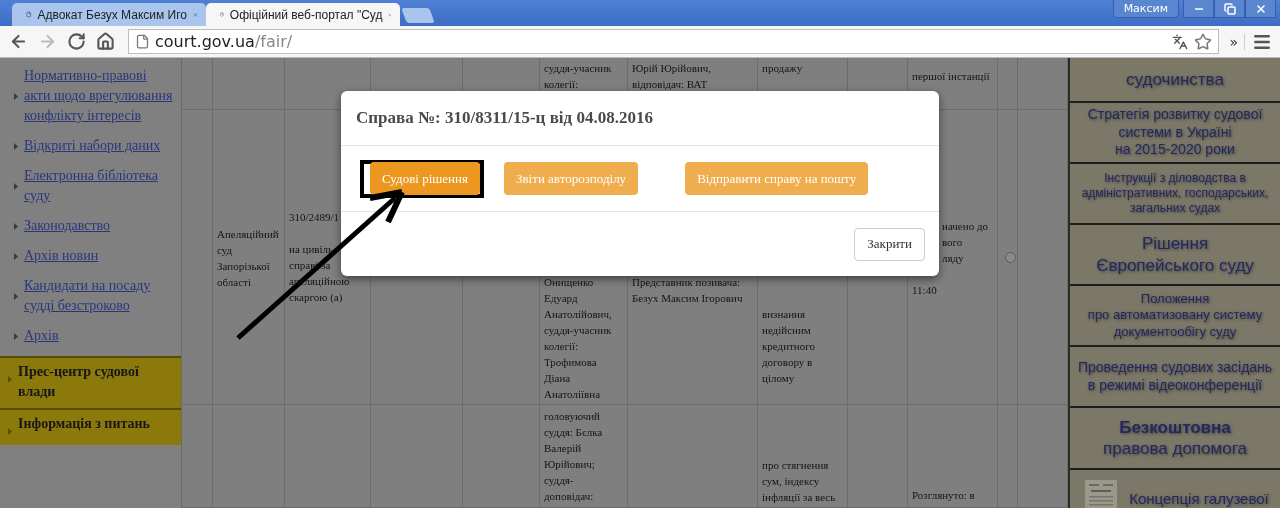 The image size is (1280, 508). I want to click on sidebar-link: Електронна бібліотека суду, so click(99, 186).